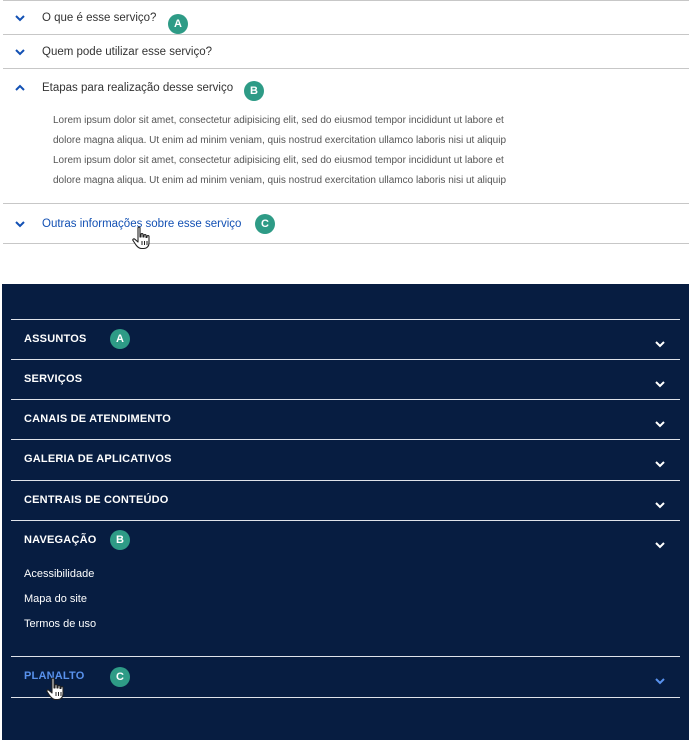  Describe the element at coordinates (345, 379) in the screenshot. I see `footer-item-servicos: SERVIÇOS` at that location.